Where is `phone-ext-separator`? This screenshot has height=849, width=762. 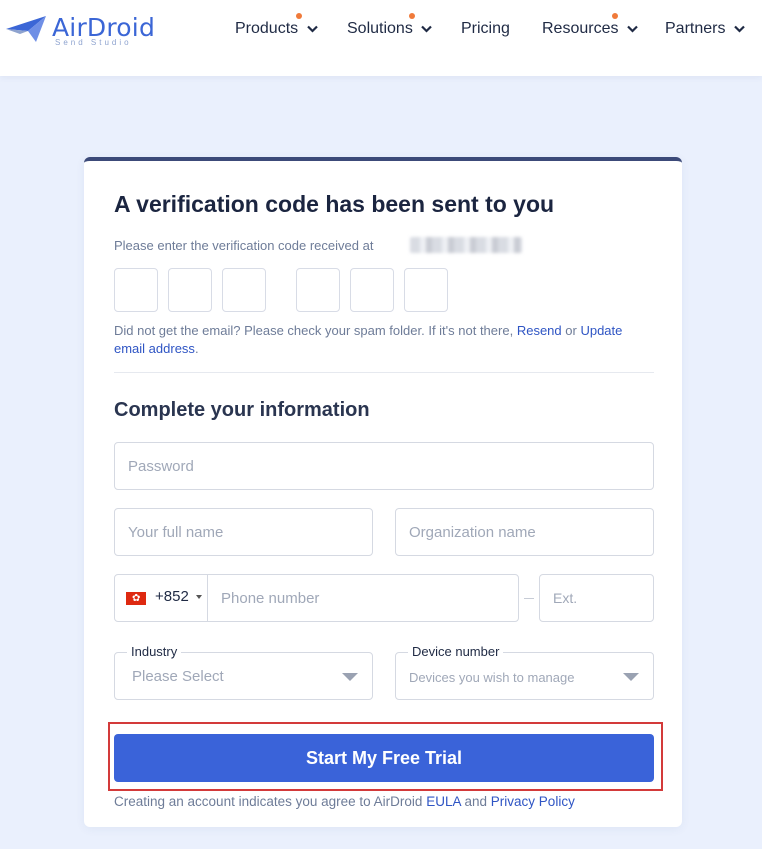
phone-ext-separator is located at coordinates (529, 598).